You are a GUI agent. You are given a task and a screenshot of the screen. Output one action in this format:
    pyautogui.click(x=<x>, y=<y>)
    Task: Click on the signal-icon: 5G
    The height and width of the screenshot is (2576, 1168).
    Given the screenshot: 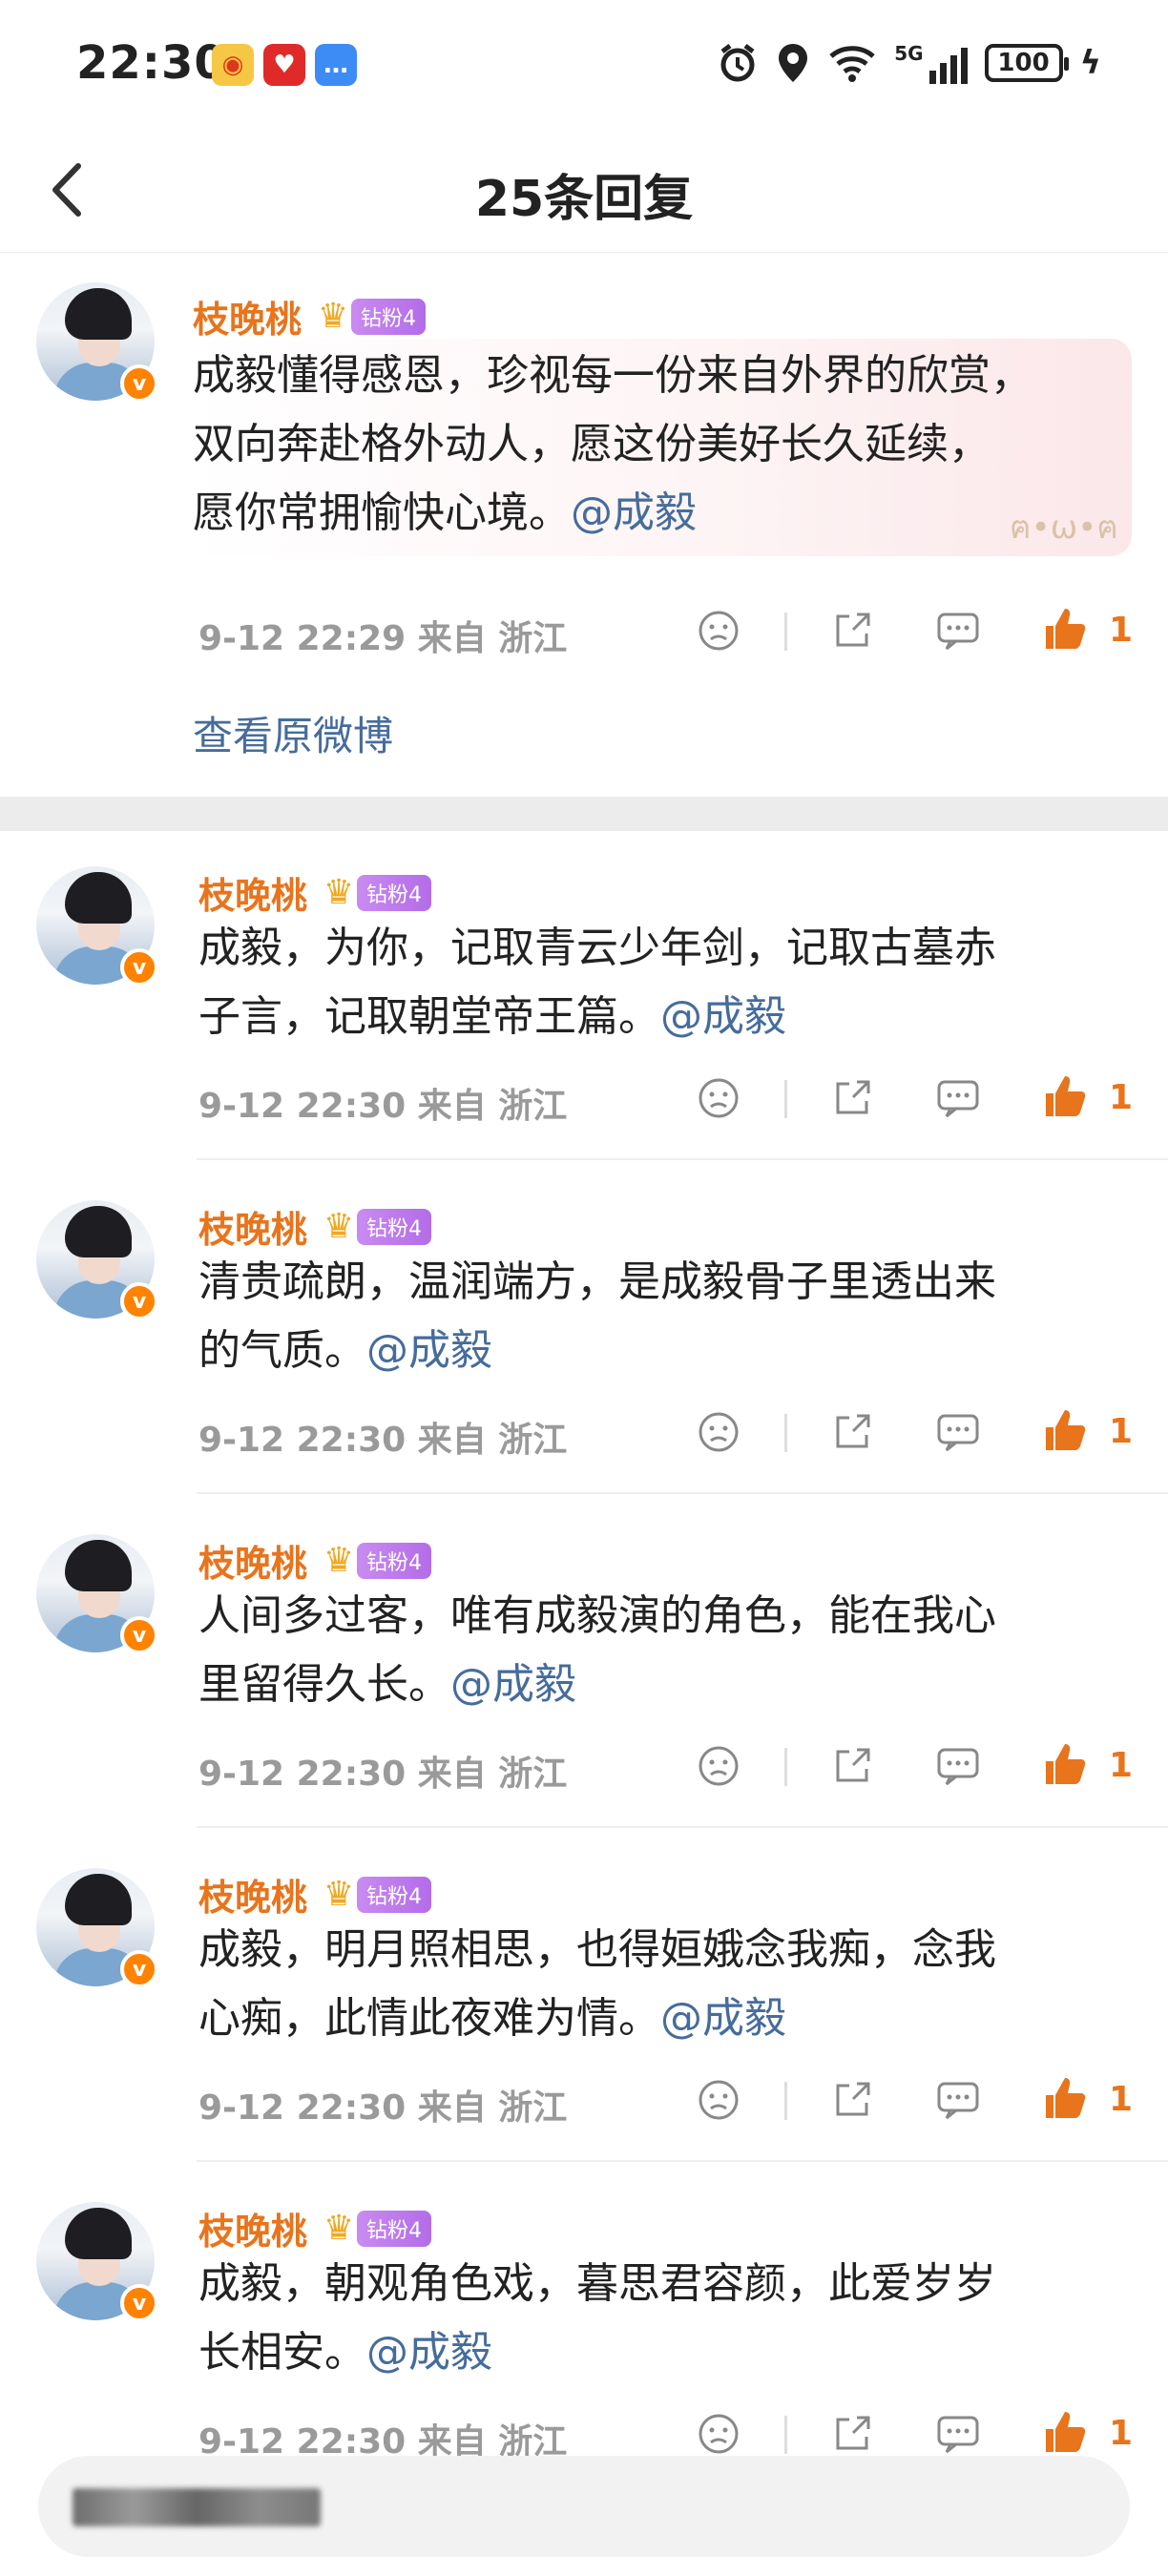 What is the action you would take?
    pyautogui.click(x=931, y=63)
    